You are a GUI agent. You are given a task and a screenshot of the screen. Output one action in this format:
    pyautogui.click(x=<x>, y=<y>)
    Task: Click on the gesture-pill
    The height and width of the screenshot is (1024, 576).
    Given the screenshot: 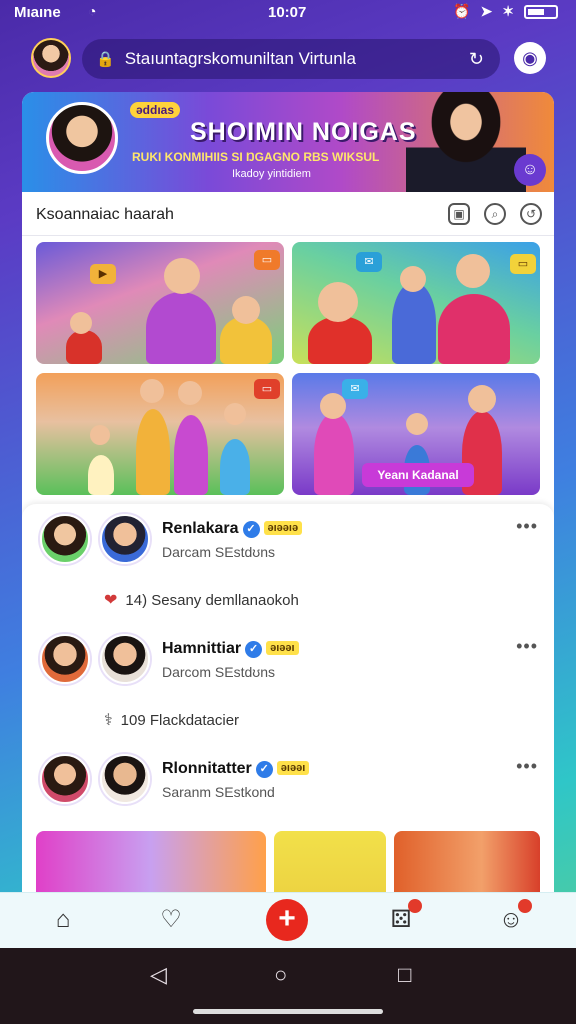 What is the action you would take?
    pyautogui.click(x=288, y=1011)
    